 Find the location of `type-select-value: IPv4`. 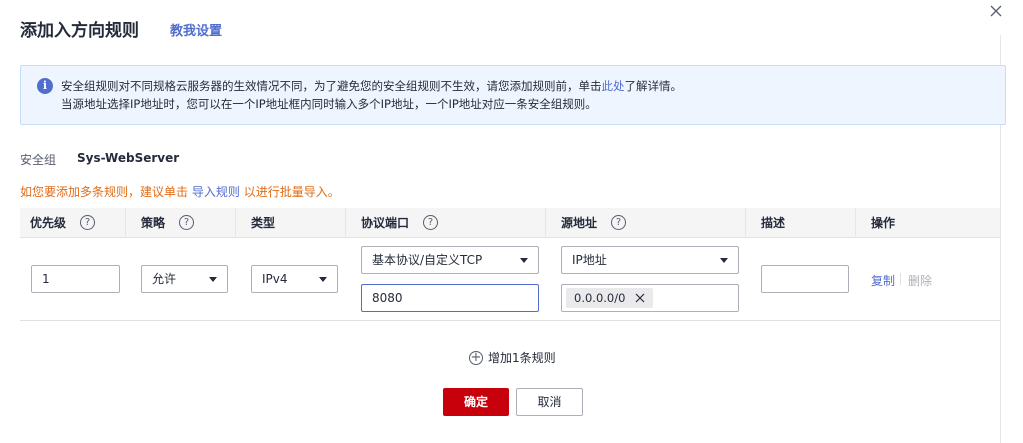

type-select-value: IPv4 is located at coordinates (275, 279).